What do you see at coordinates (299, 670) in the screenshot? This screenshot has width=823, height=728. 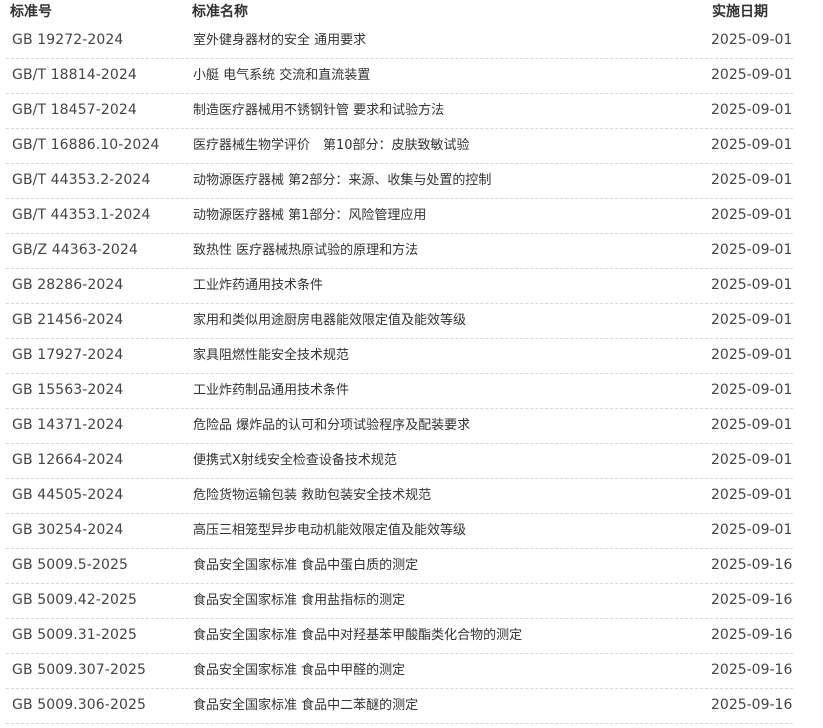 I see `standard-name-link: 食品安全国家标准 食品中甲醛的测定` at bounding box center [299, 670].